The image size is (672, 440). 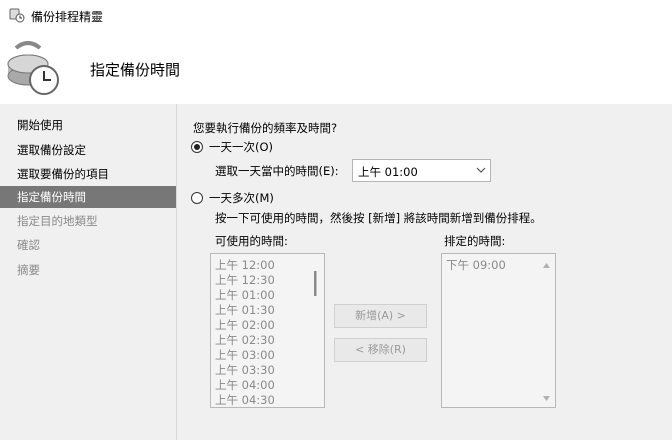 I want to click on list-item: 上午 12:30, so click(x=245, y=280).